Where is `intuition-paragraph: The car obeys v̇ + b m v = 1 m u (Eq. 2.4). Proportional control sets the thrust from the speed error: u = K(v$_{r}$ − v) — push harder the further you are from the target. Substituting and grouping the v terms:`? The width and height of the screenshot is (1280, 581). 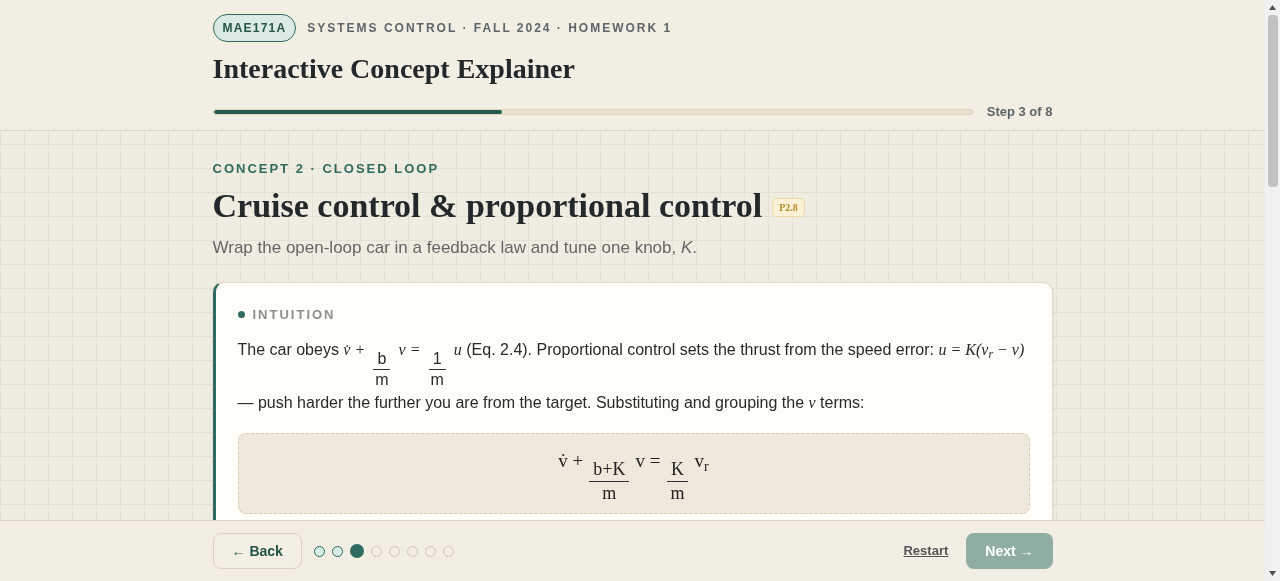
intuition-paragraph: The car obeys v̇ + b m v = 1 m u (Eq. 2.4). Proportional control sets the thrust from the speed error: u = K(v$_{r}$ − v) — push harder the further you are from the target. Substituting and grouping the v terms: is located at coordinates (631, 376).